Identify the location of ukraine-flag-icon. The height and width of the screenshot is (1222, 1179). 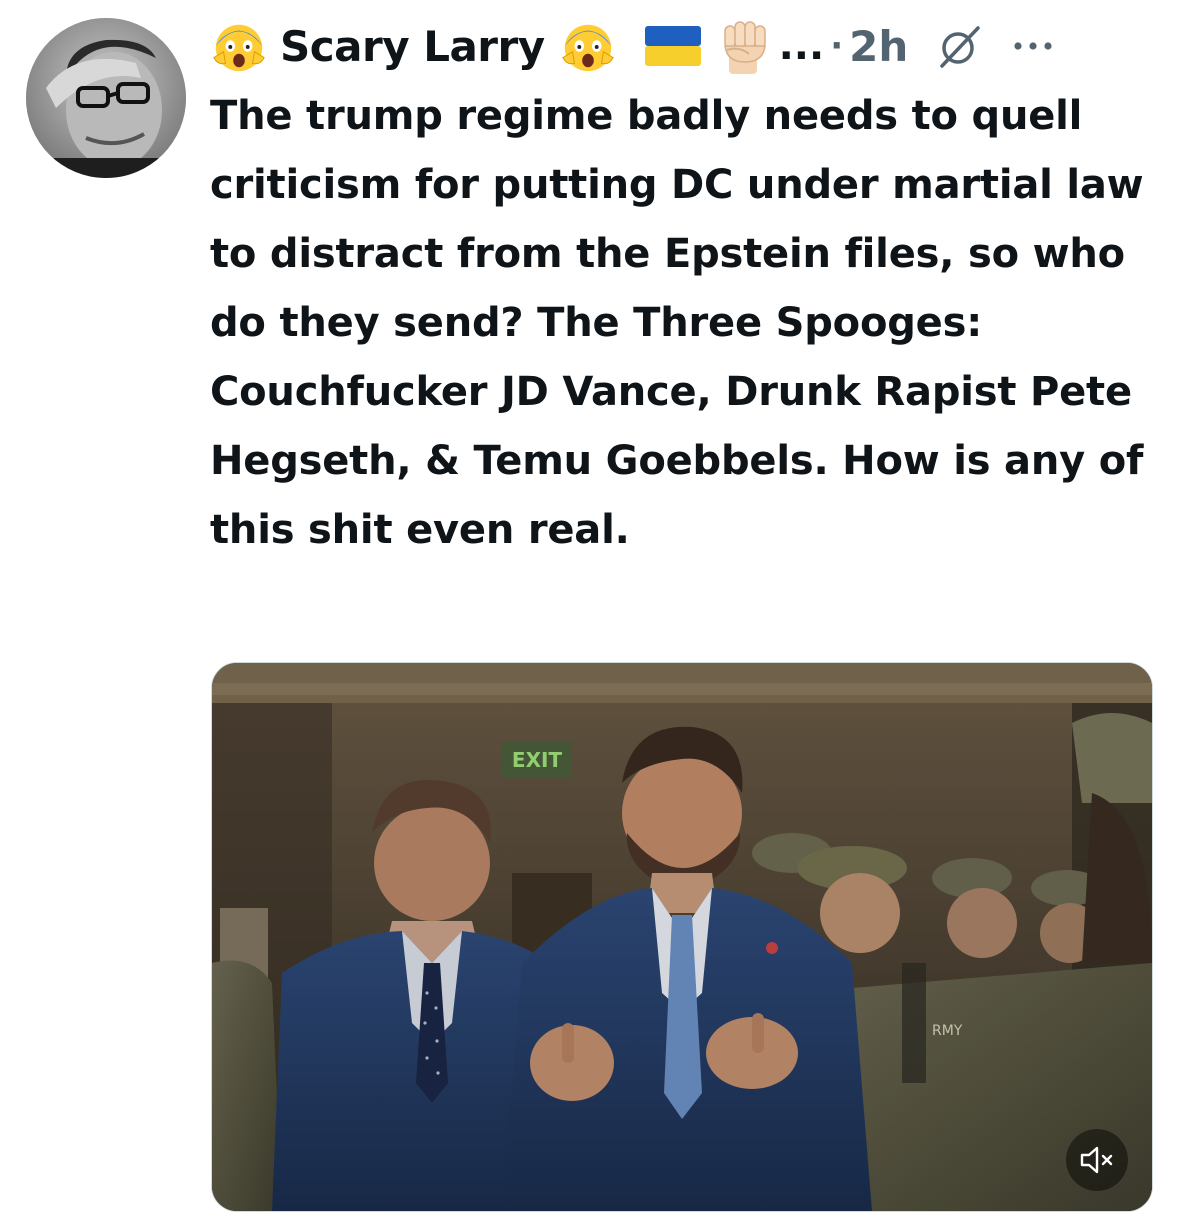
(672, 46).